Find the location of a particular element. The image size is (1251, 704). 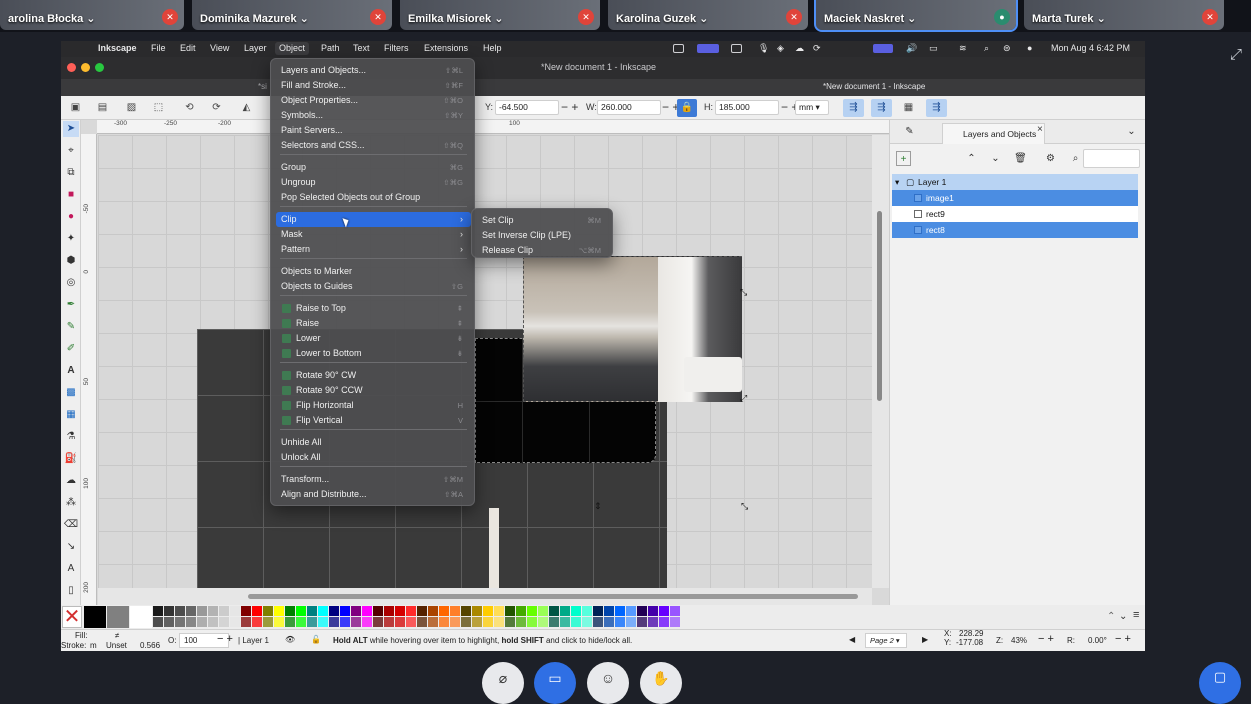

layer-lock-icon: 🔓 is located at coordinates (316, 639).